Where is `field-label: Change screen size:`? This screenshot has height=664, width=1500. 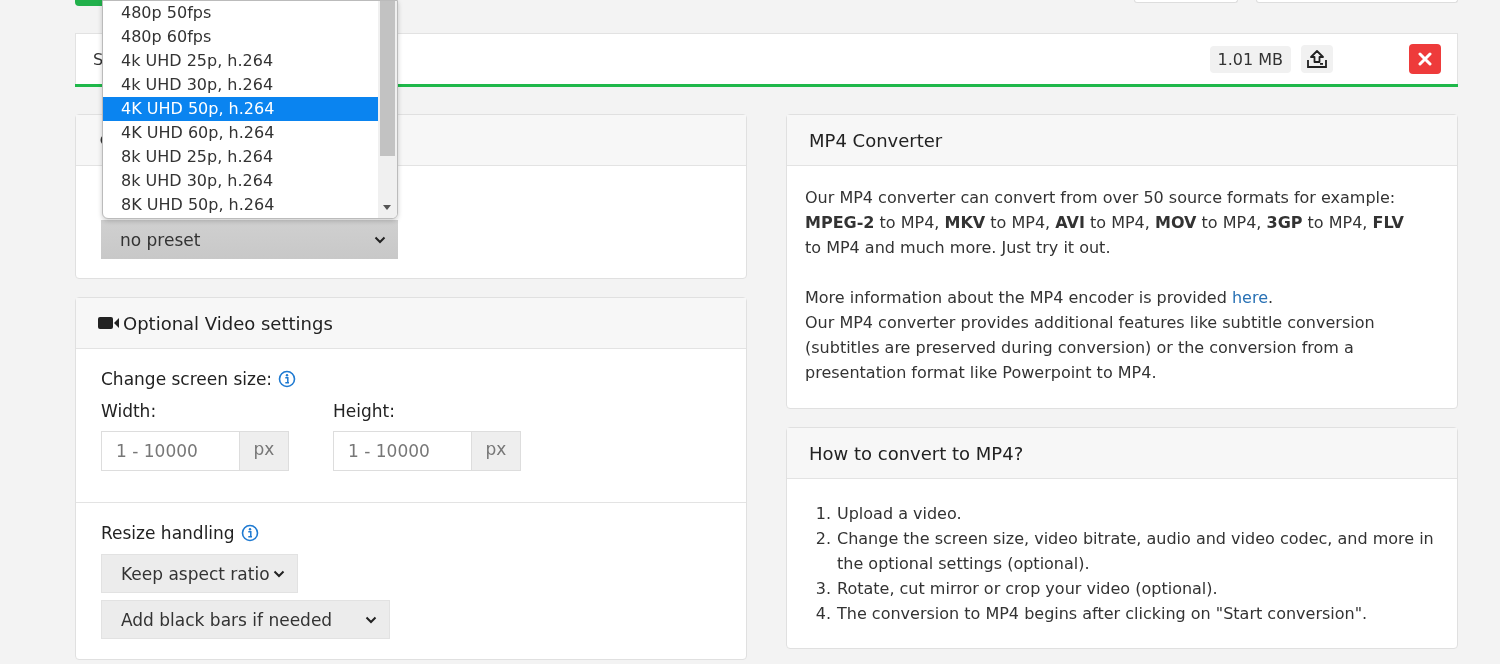
field-label: Change screen size: is located at coordinates (187, 379).